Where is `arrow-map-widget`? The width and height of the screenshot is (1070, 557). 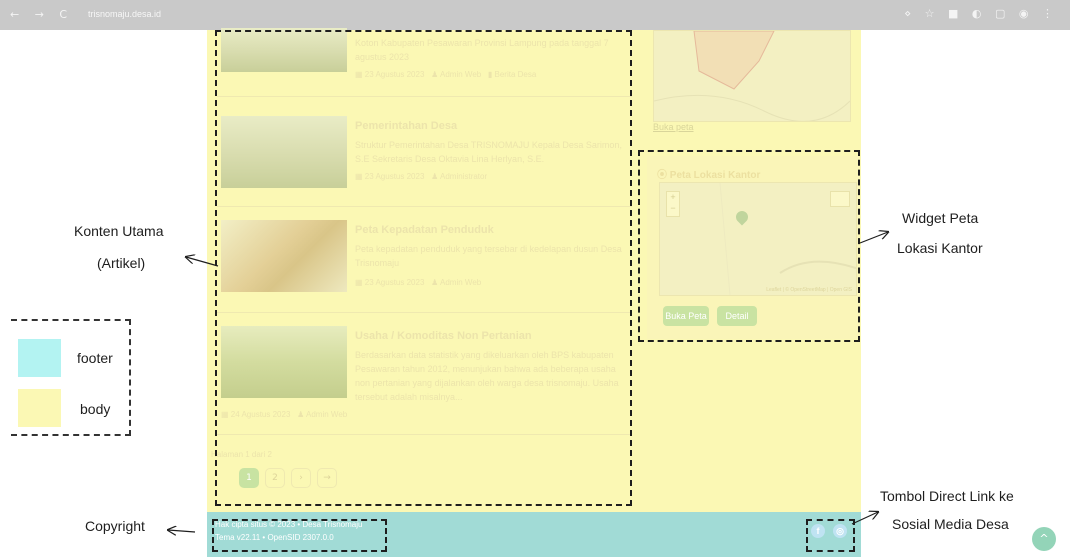 arrow-map-widget is located at coordinates (873, 238).